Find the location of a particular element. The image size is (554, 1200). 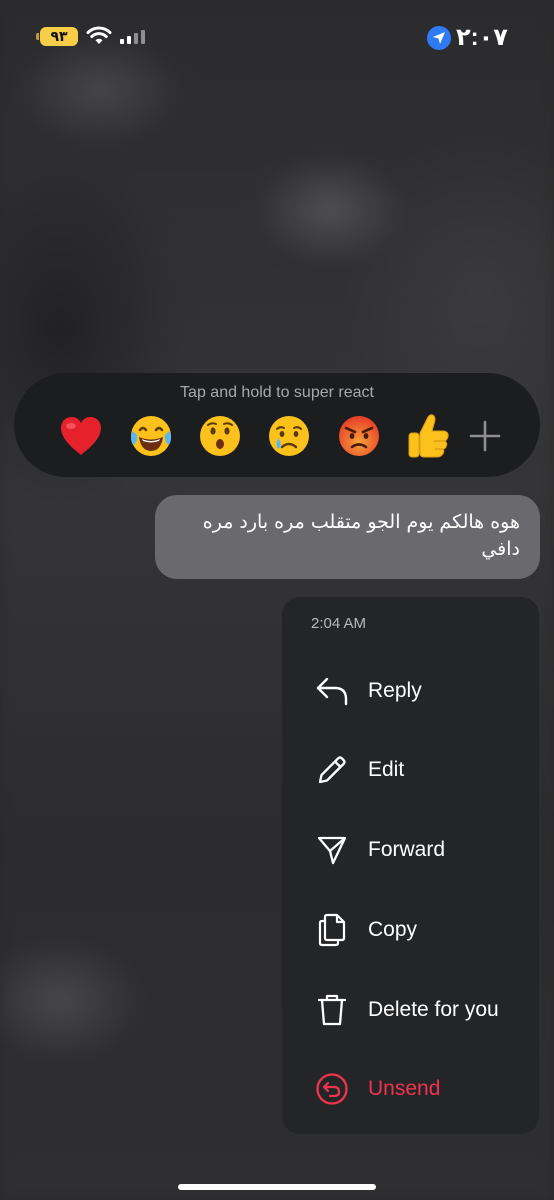

reaction-tray: Tap and hold to super react is located at coordinates (277, 425).